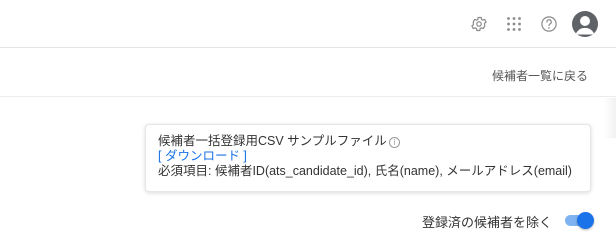  I want to click on exclude-registered-label: 登録済の候補者を除く, so click(486, 222).